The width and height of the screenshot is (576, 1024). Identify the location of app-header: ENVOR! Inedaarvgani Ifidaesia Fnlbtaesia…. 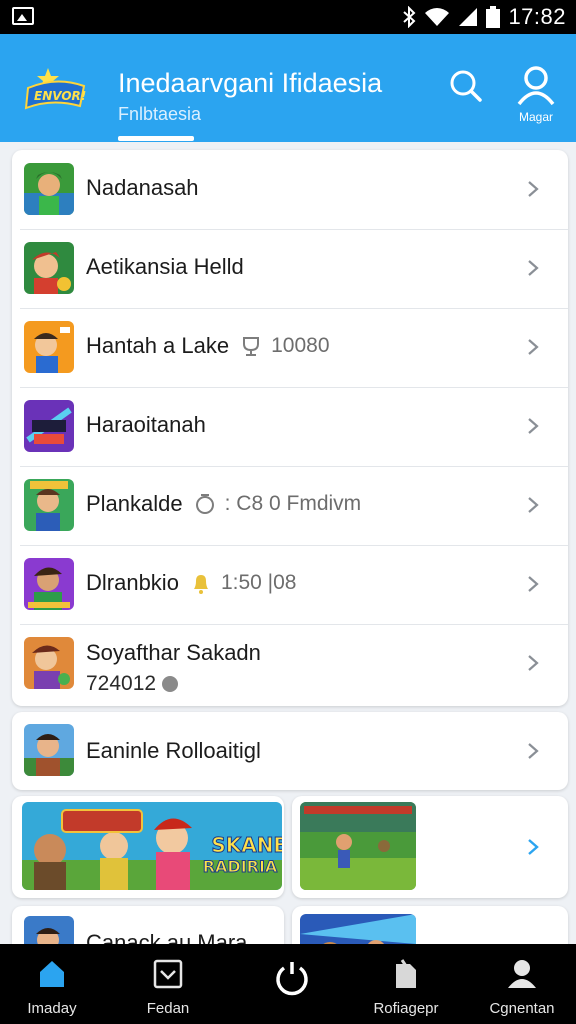
(288, 88).